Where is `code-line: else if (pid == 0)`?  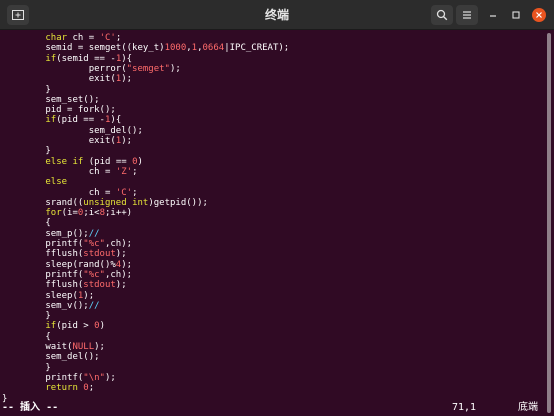
code-line: else if (pid == 0) is located at coordinates (94, 161).